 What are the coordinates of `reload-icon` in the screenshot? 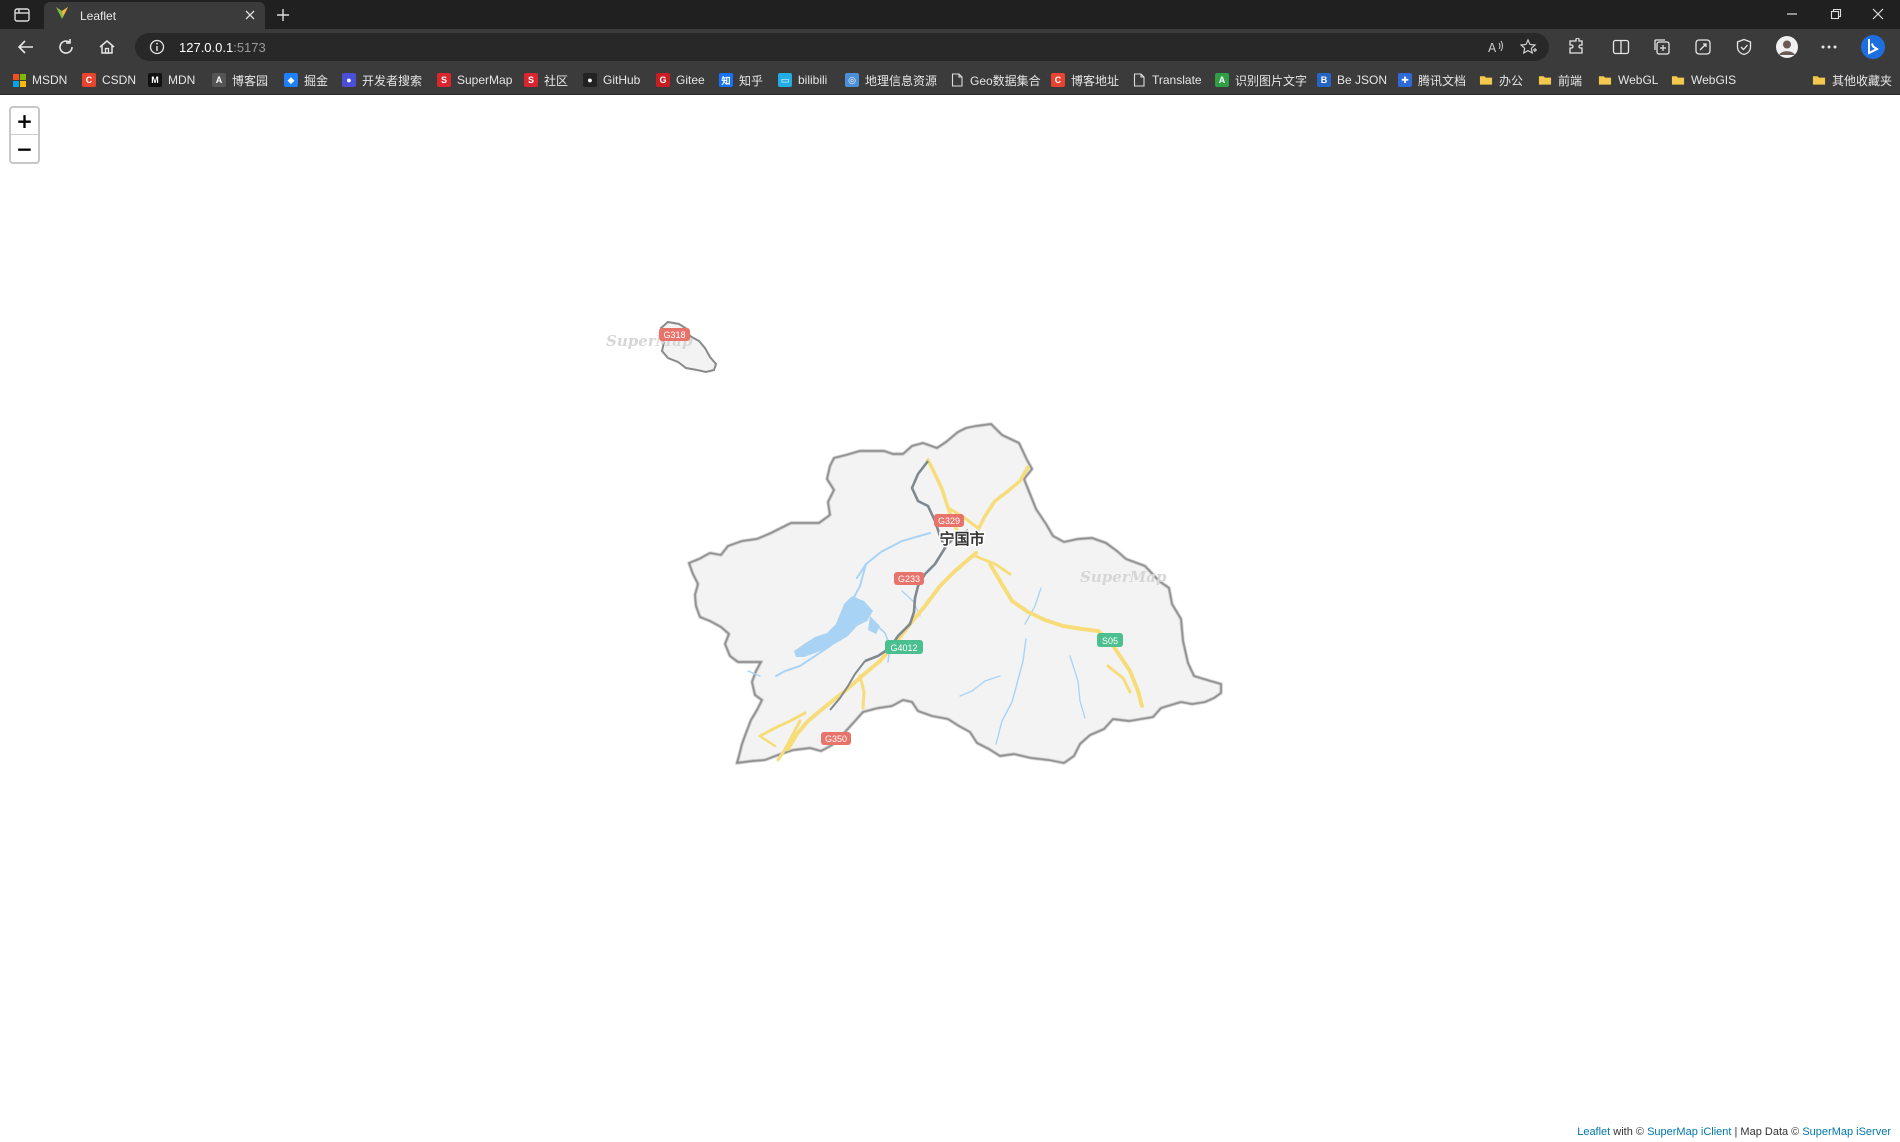 It's located at (66, 47).